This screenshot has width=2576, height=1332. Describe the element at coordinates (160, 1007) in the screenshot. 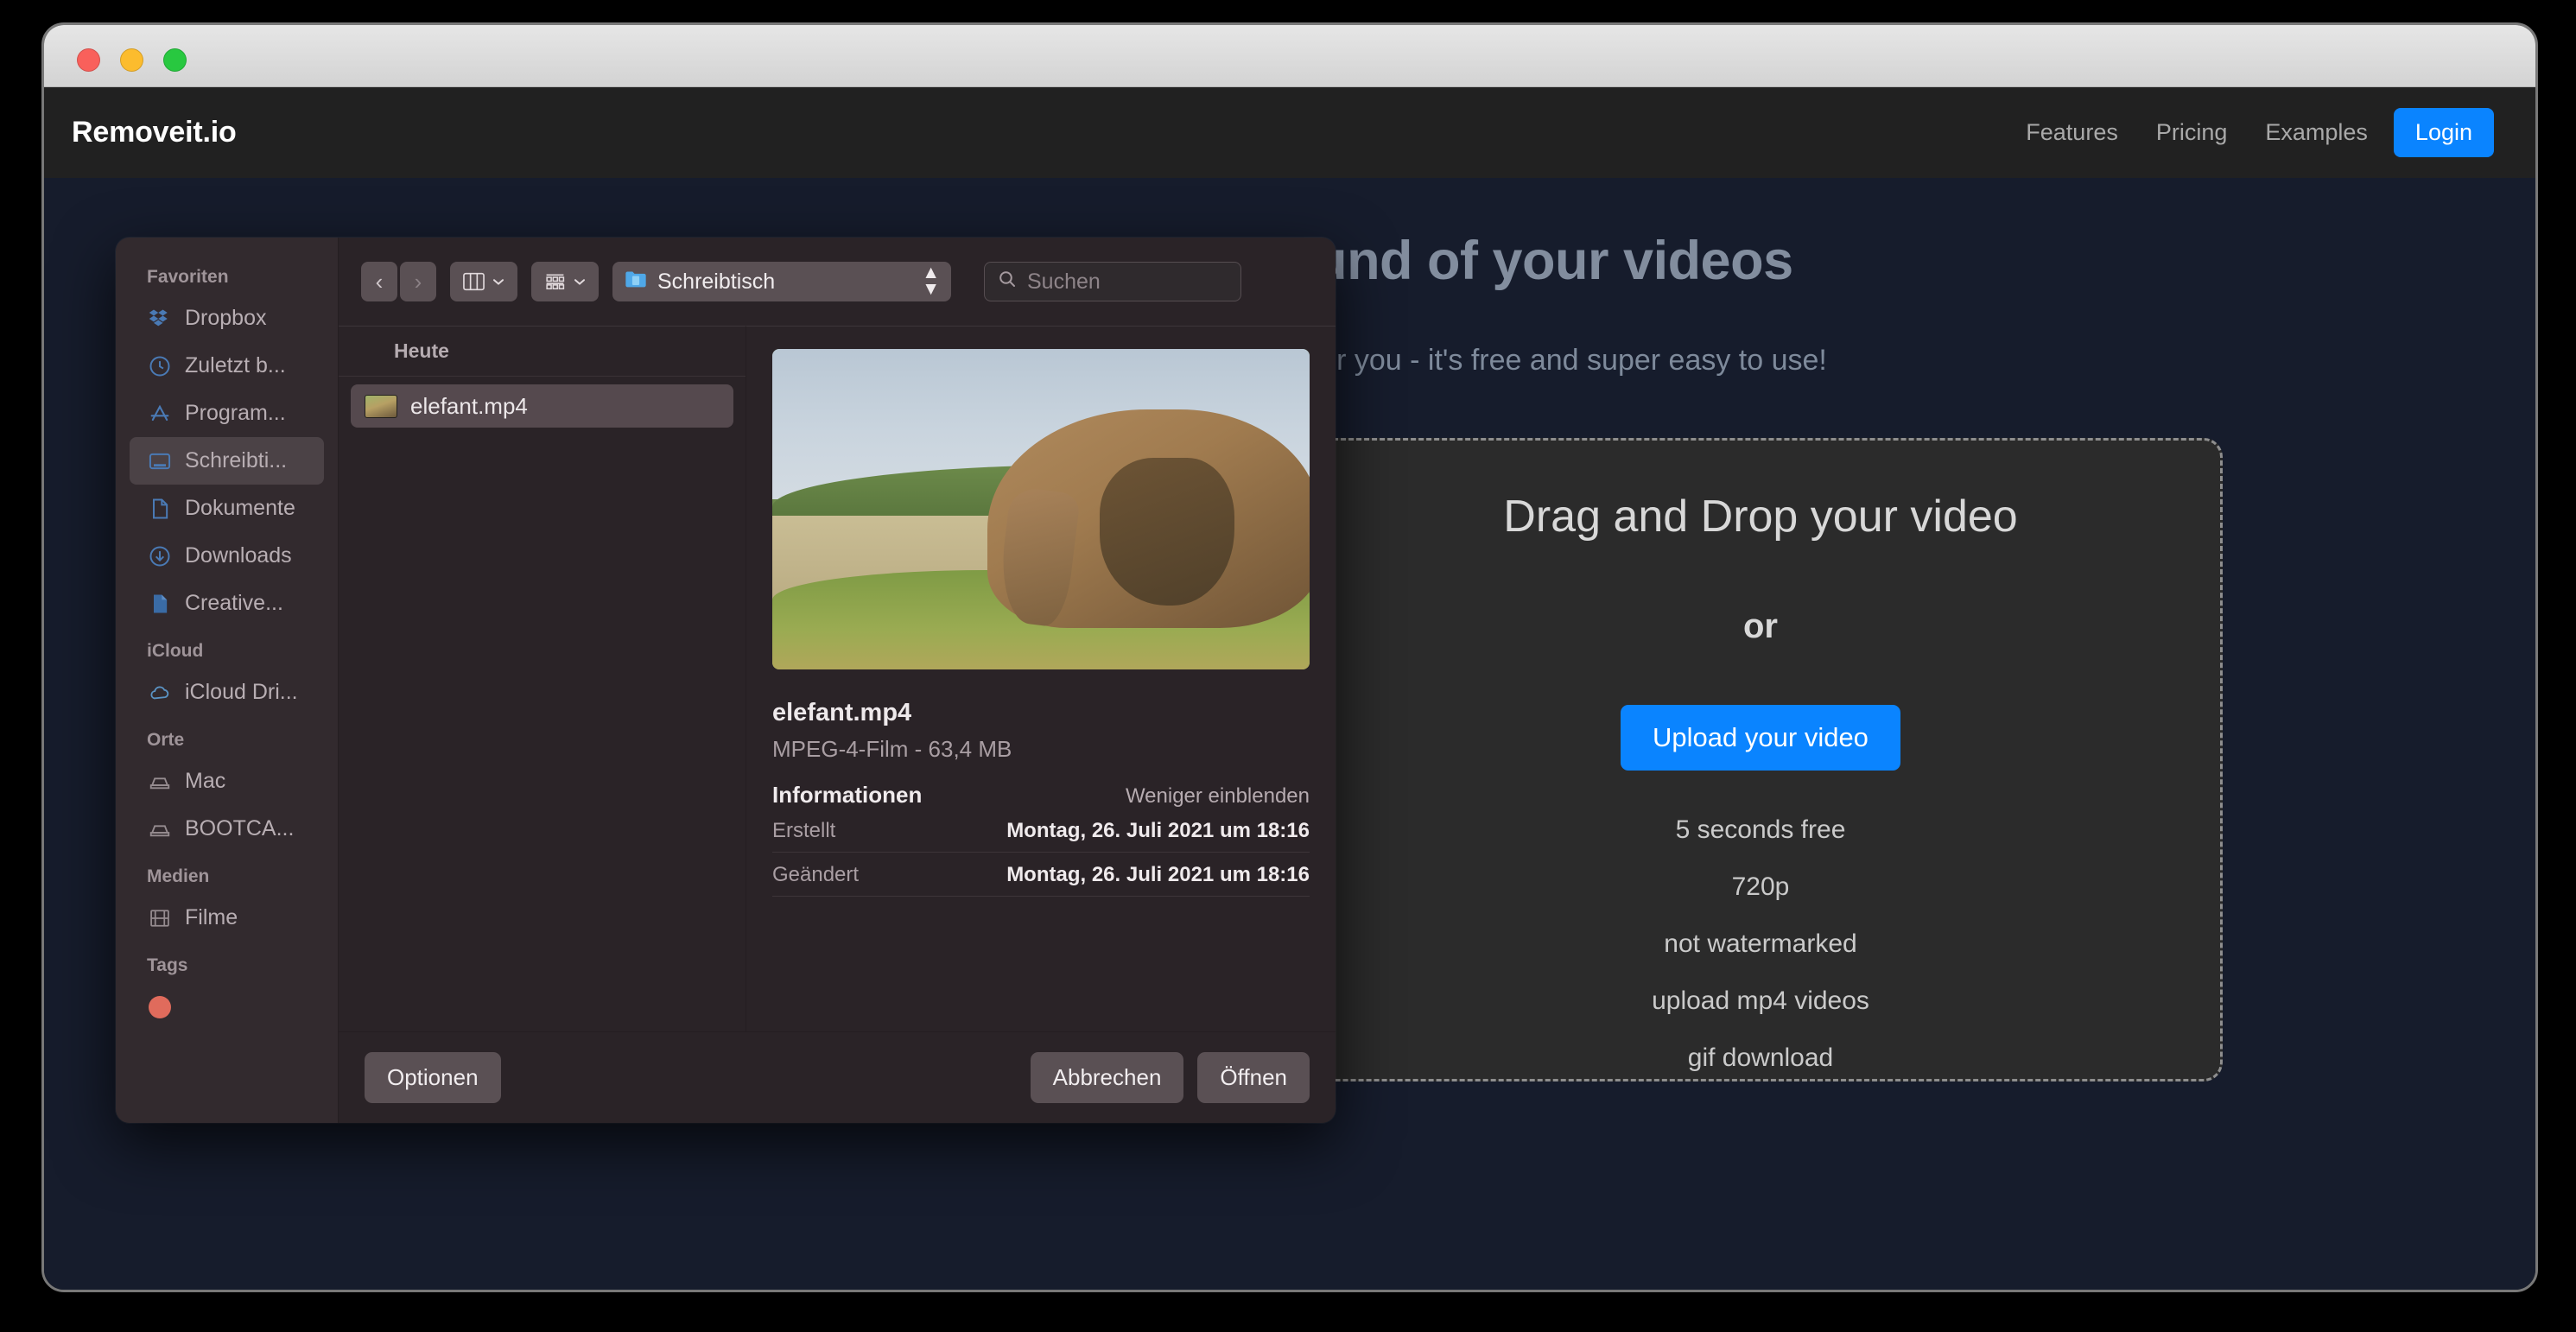

I see `tag-dot-icon` at that location.